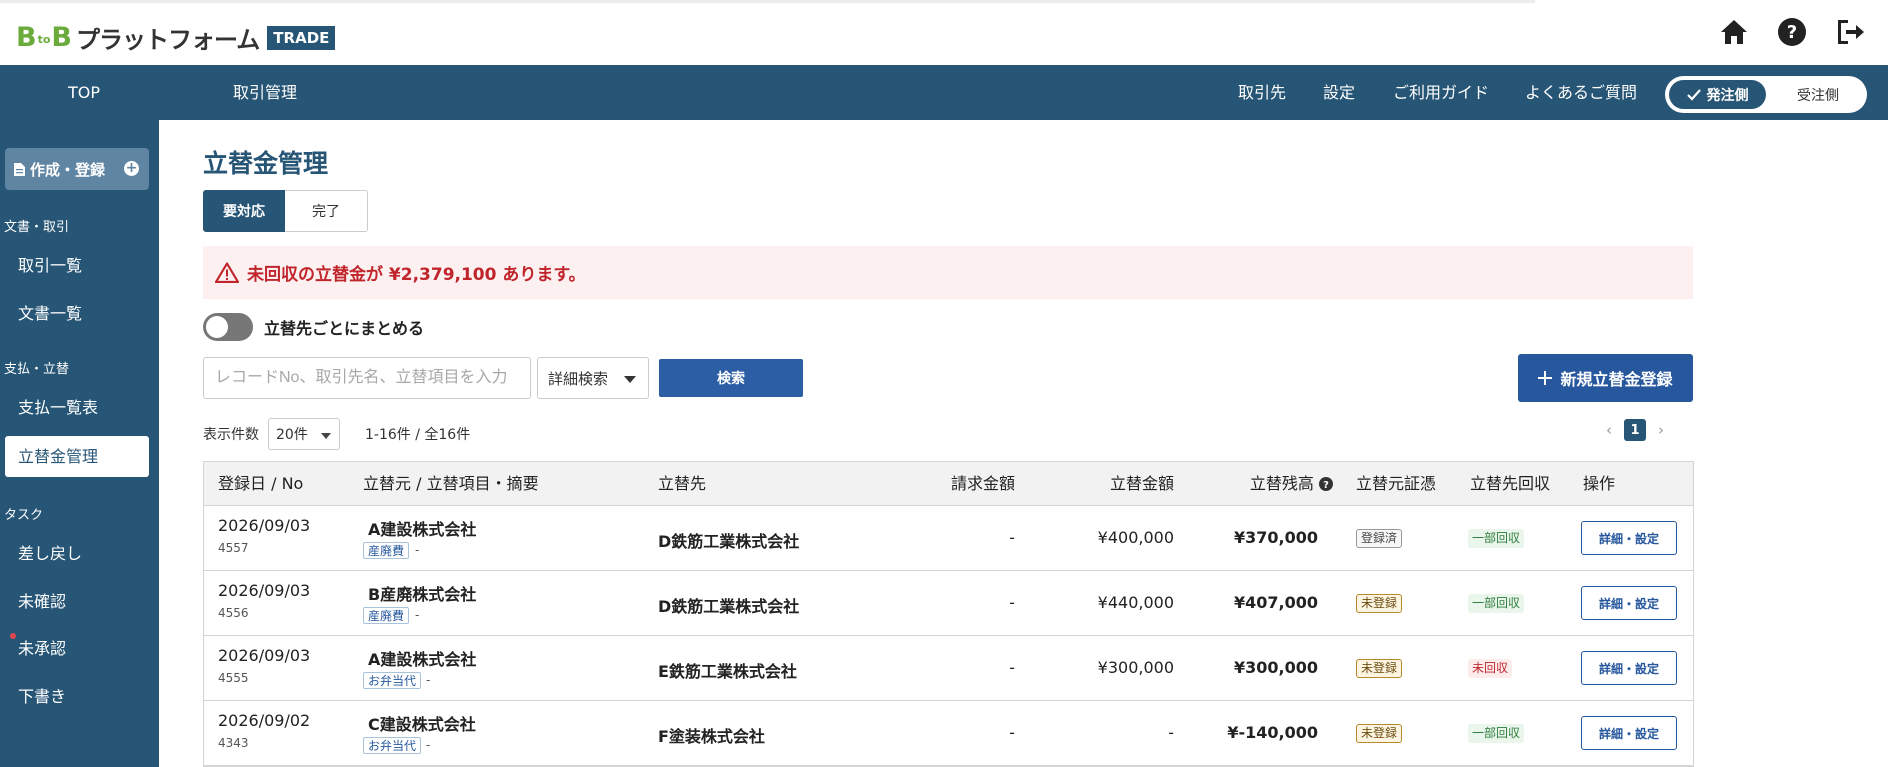 Image resolution: width=1888 pixels, height=767 pixels. What do you see at coordinates (1490, 668) in the screenshot?
I see `row-recovery-badge: 未回収` at bounding box center [1490, 668].